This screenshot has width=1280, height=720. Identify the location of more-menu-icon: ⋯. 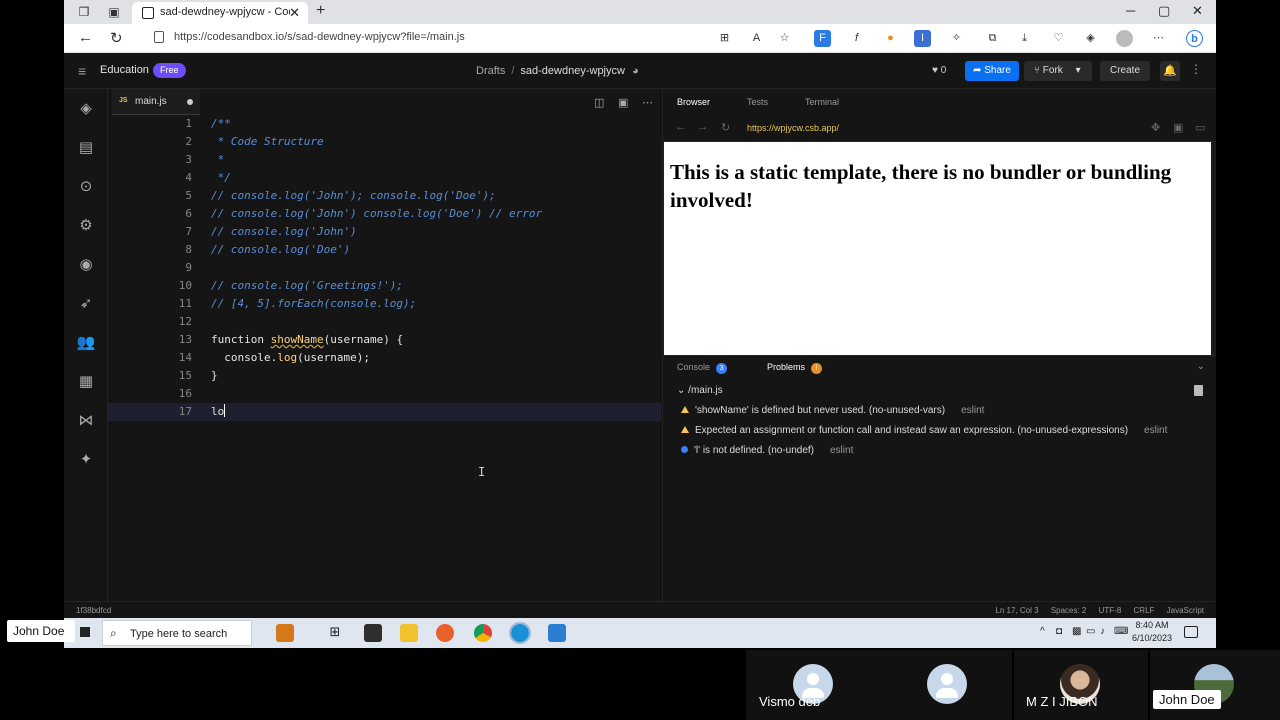
(1158, 38).